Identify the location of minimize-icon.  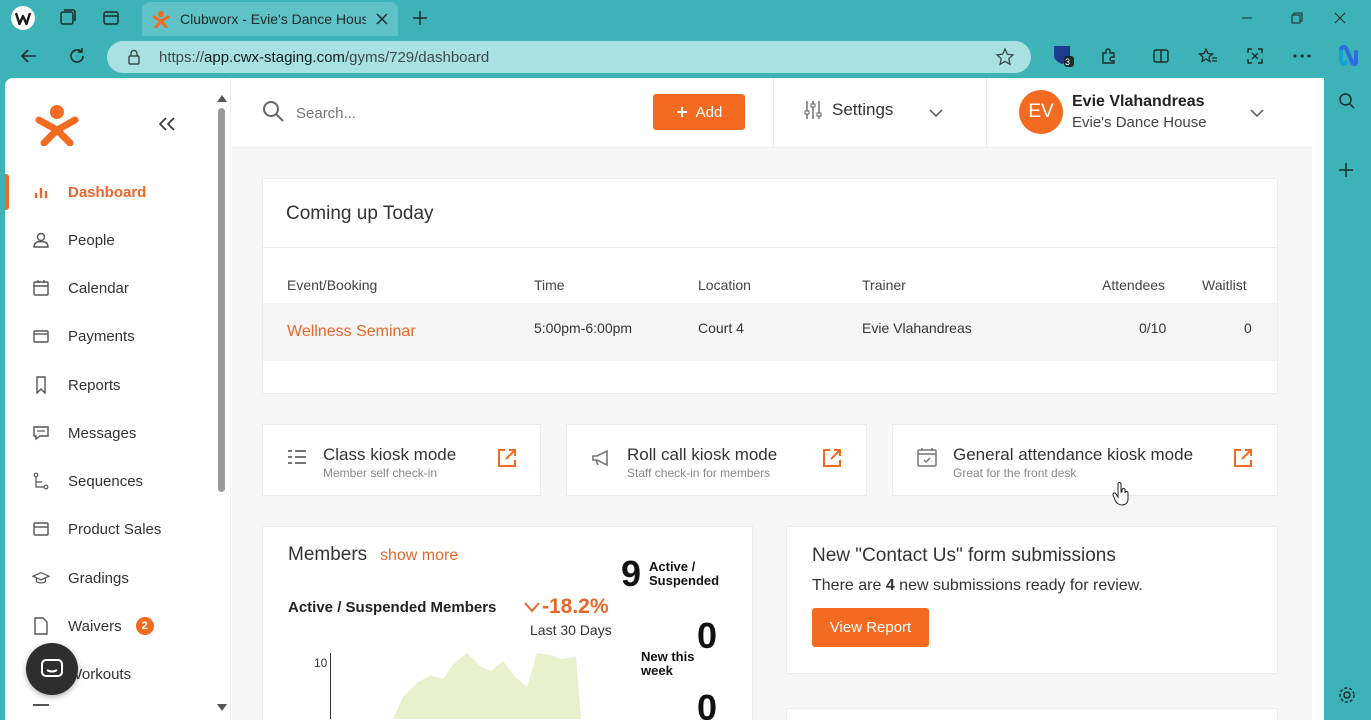
(1247, 18).